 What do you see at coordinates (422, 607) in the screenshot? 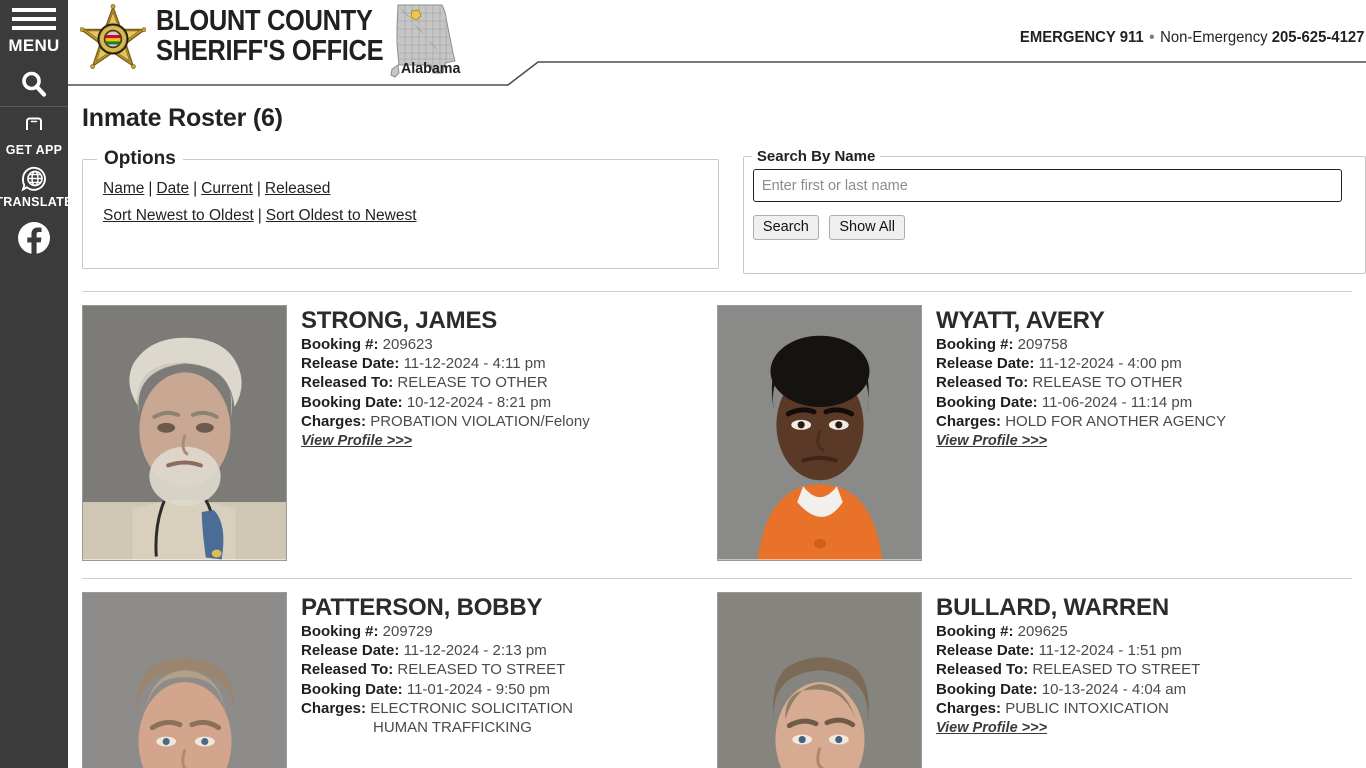
I see `inmate-name: PATTERSON, BOBBY` at bounding box center [422, 607].